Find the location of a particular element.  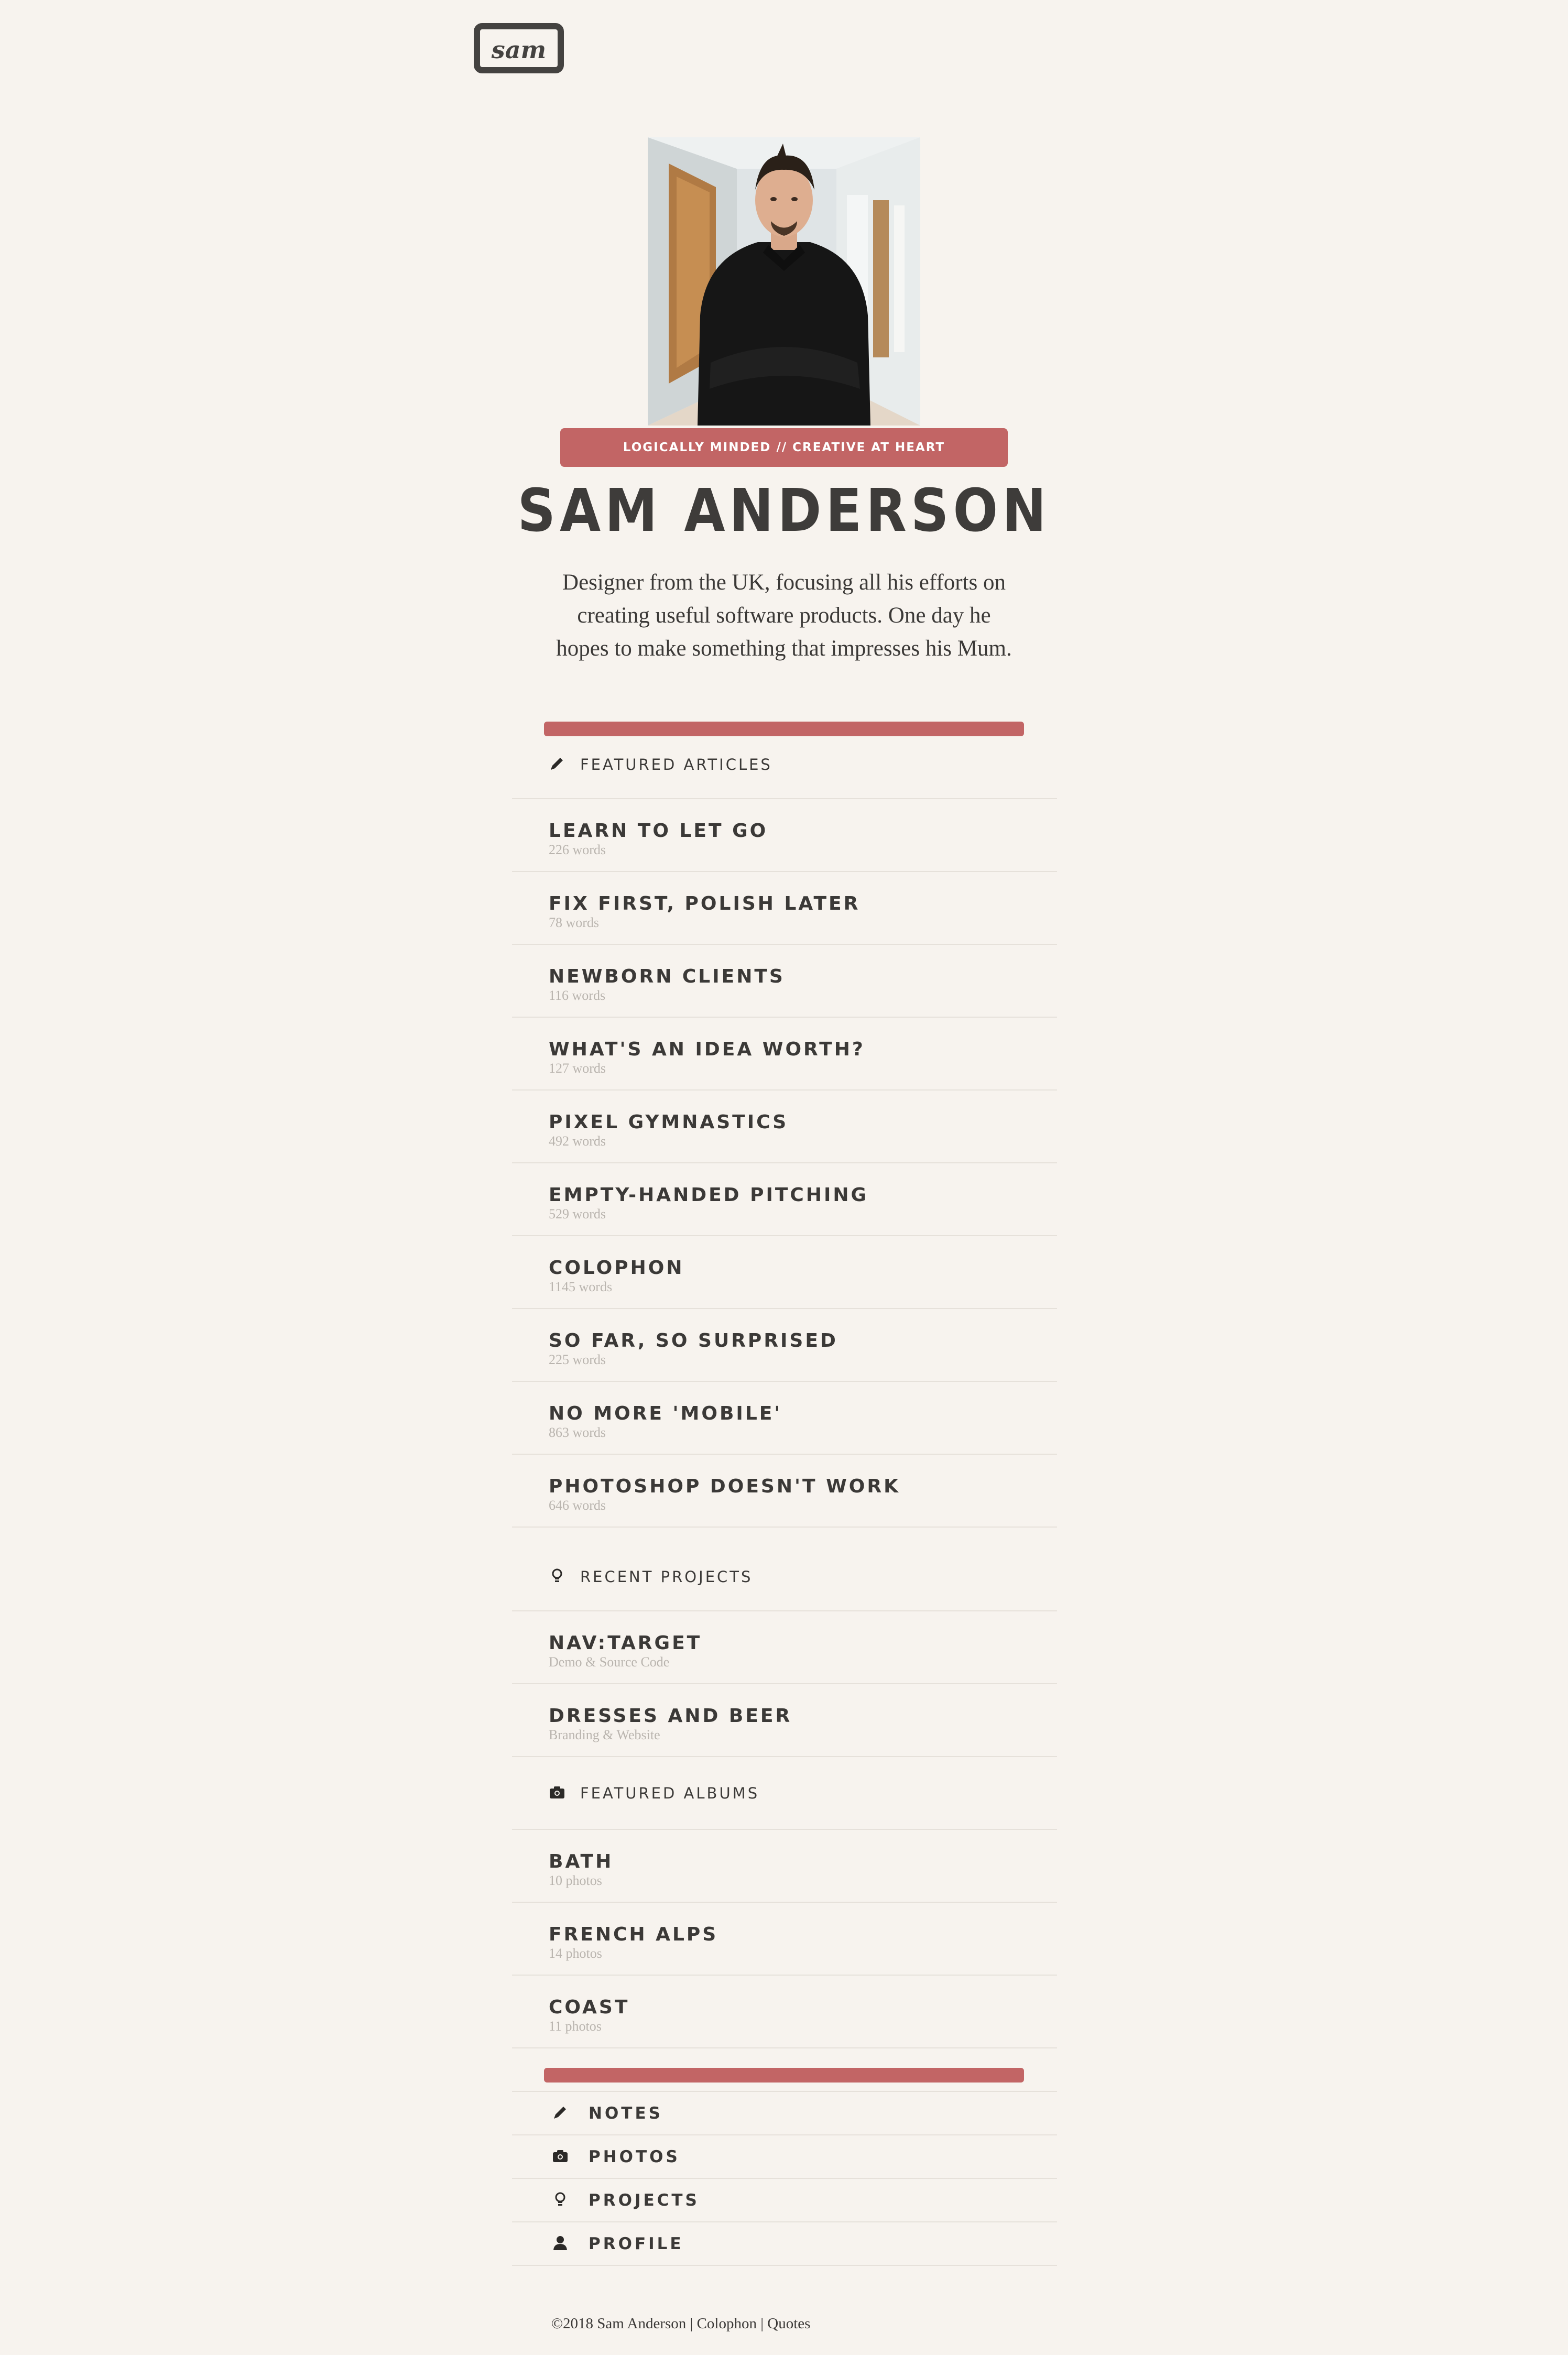

list-item: NEWBORN CLIENTS 116 words is located at coordinates (784, 981).